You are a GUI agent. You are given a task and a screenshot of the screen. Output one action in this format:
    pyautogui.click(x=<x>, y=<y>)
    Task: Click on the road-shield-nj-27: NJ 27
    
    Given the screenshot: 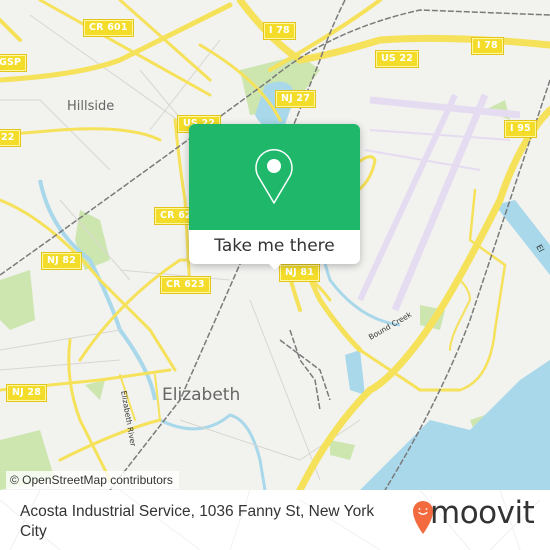 What is the action you would take?
    pyautogui.click(x=296, y=99)
    